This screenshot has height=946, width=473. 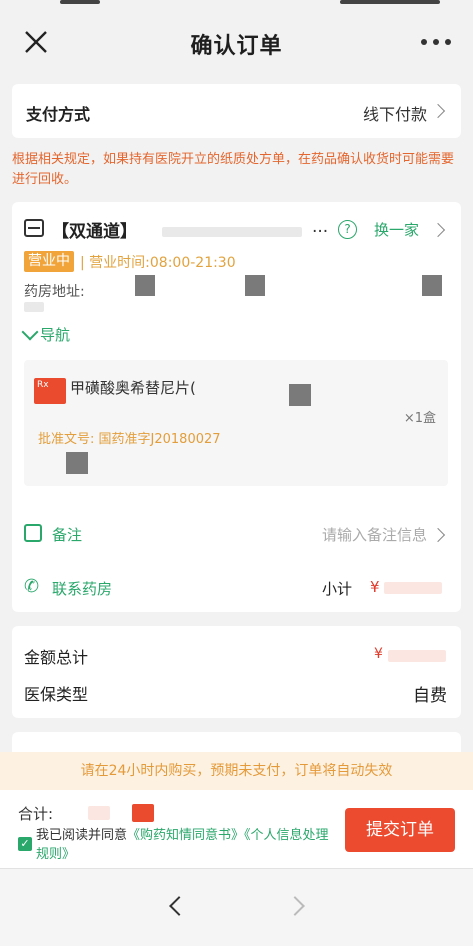 I want to click on page-title: 确认订单, so click(x=236, y=46).